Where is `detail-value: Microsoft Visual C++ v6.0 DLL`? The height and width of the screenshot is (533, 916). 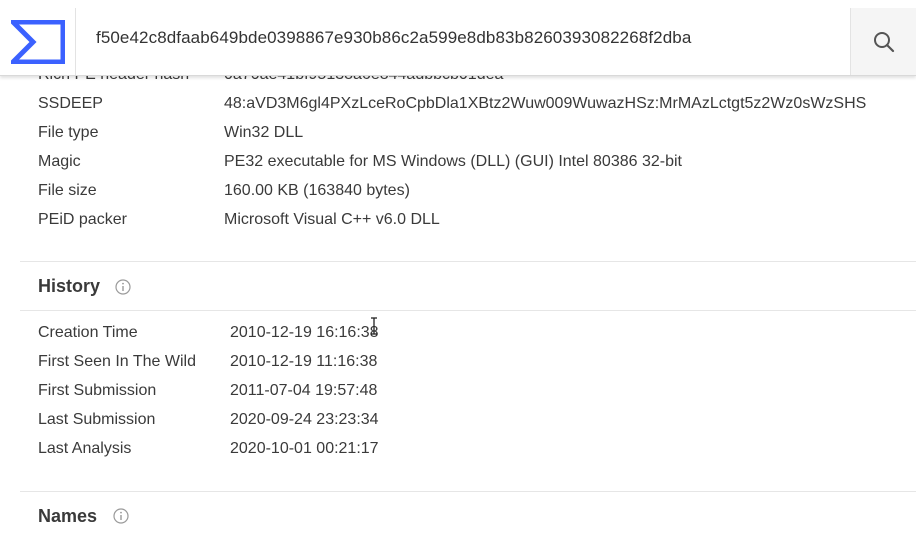
detail-value: Microsoft Visual C++ v6.0 DLL is located at coordinates (332, 219).